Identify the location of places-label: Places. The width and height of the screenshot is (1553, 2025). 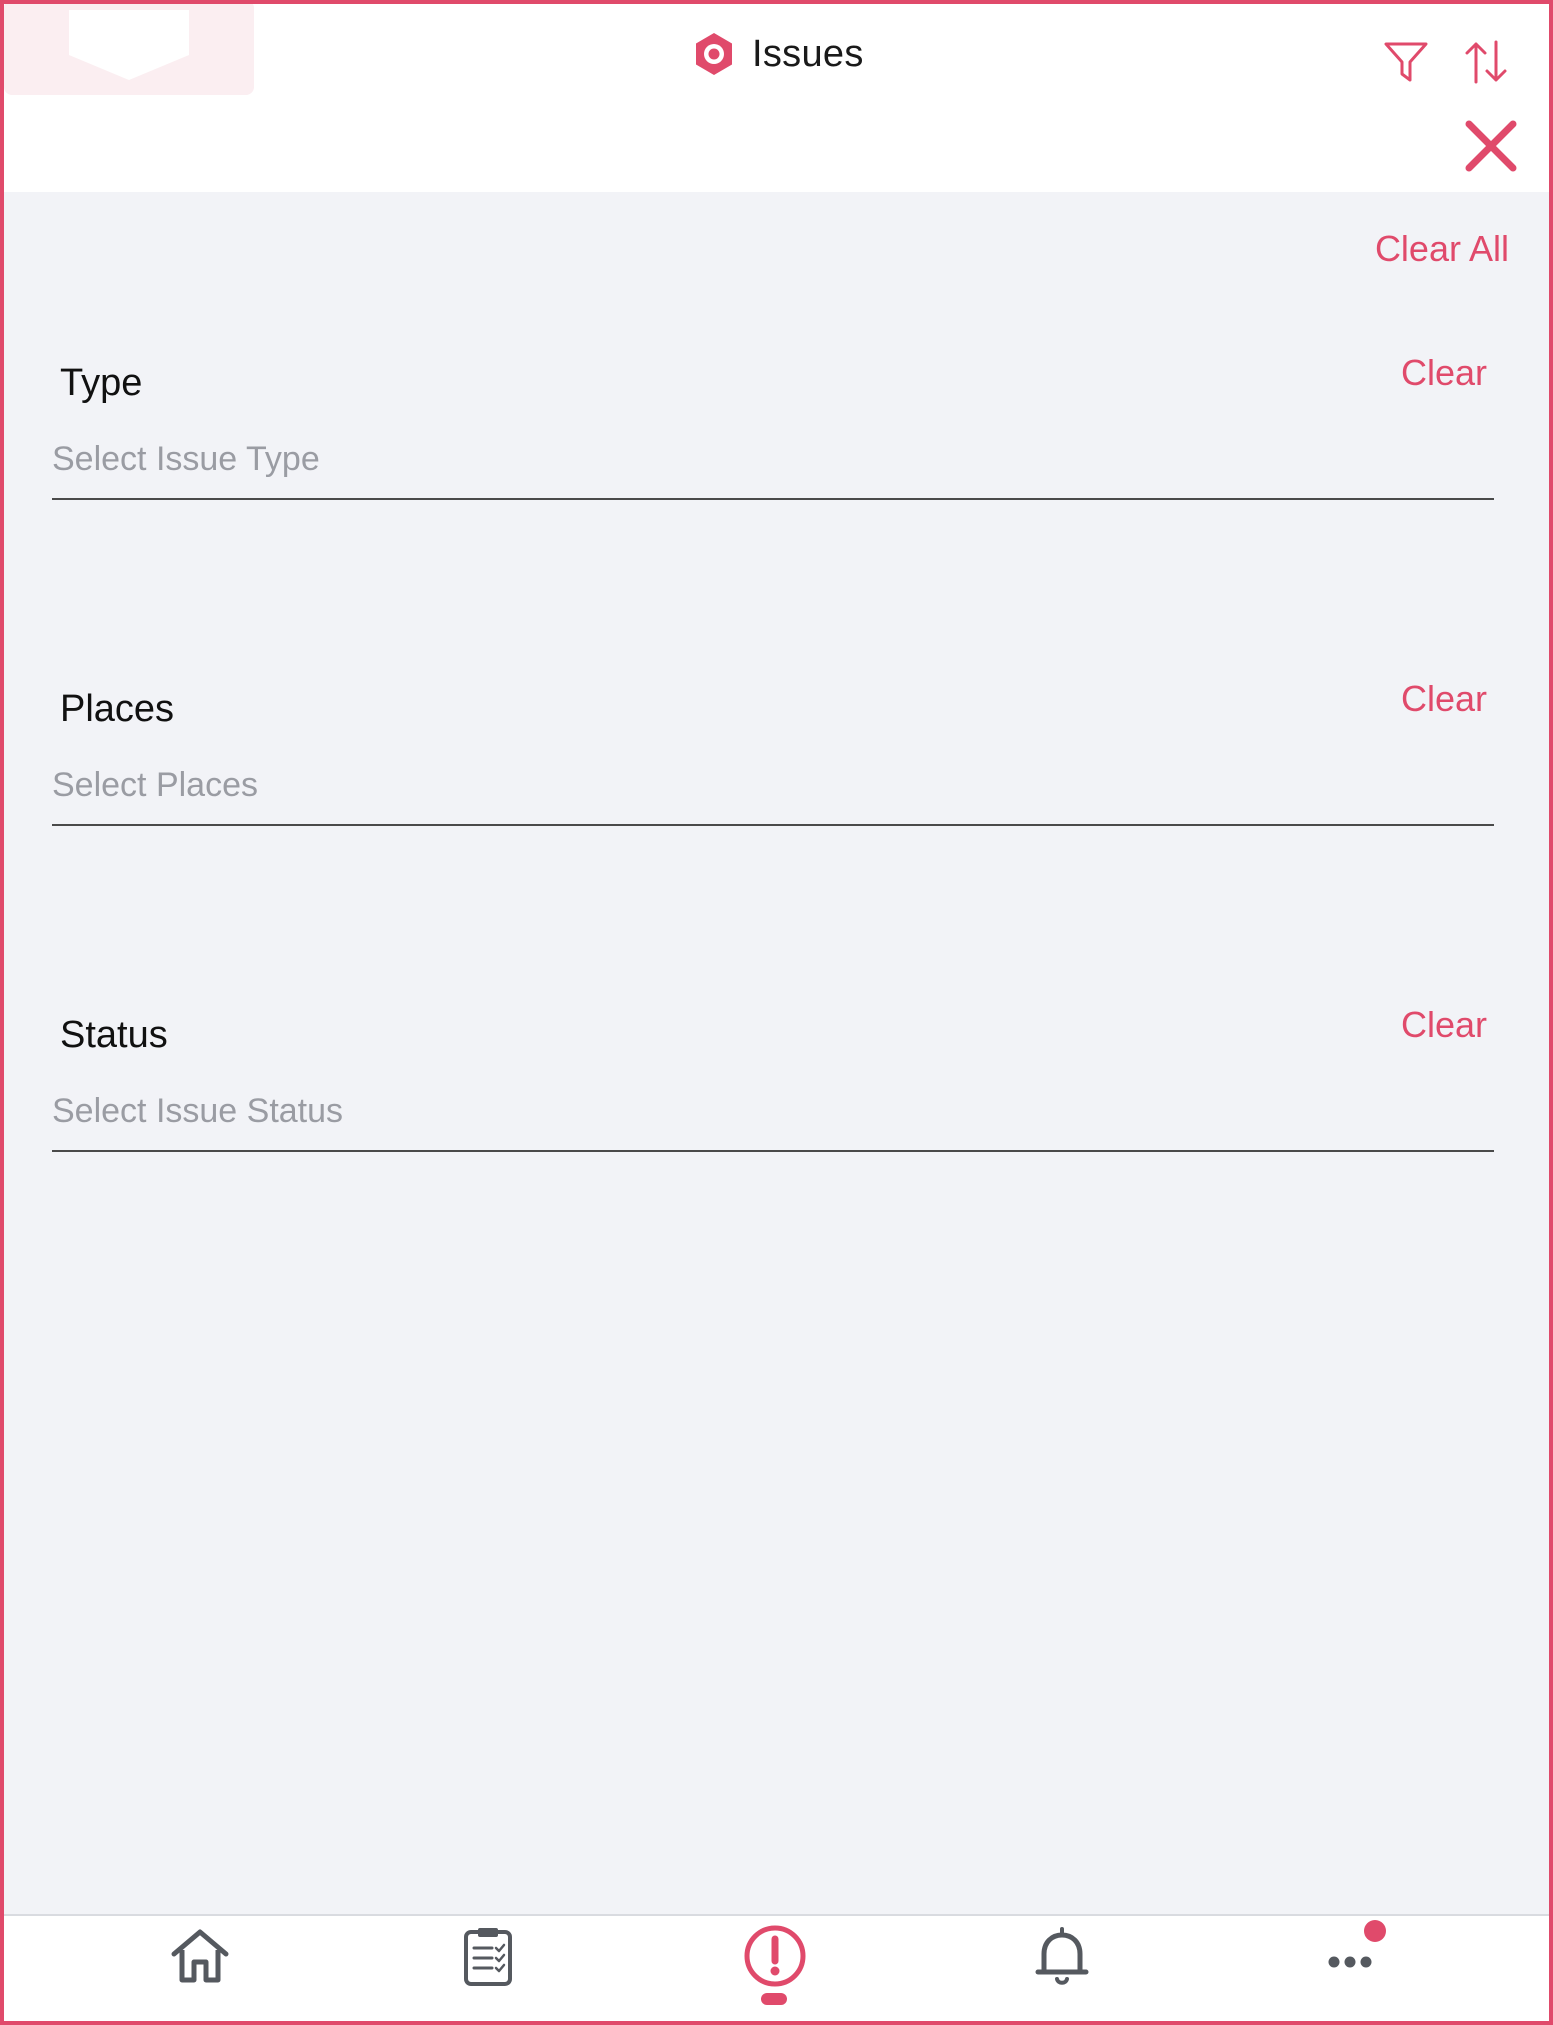
(117, 709).